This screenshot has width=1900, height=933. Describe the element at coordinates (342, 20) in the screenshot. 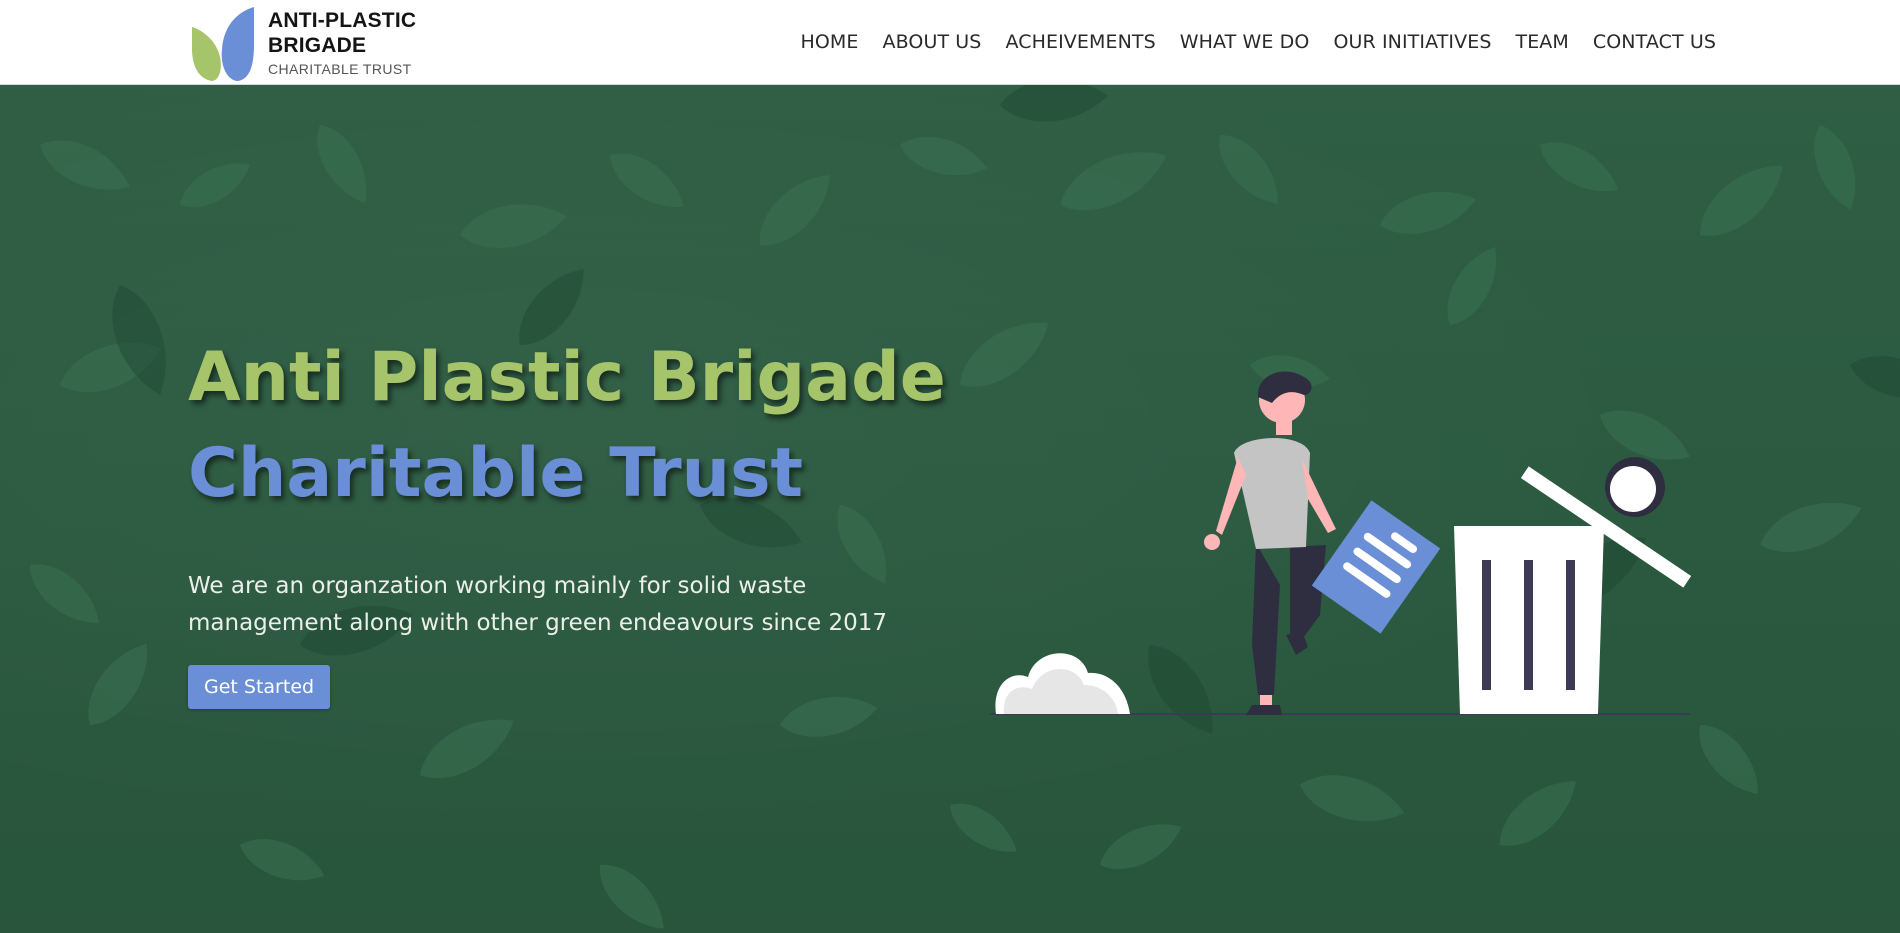

I see `brand-line-1: ANTI-PLASTIC` at that location.